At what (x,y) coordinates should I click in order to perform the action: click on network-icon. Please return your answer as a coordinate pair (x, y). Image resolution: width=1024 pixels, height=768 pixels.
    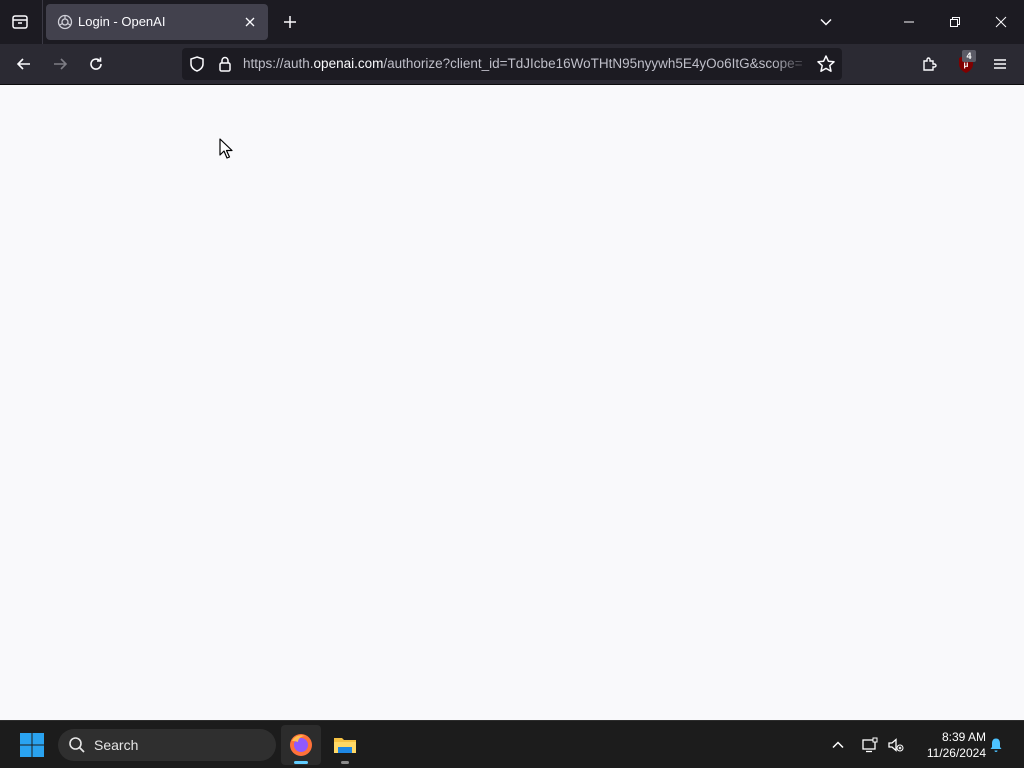
    Looking at the image, I should click on (870, 745).